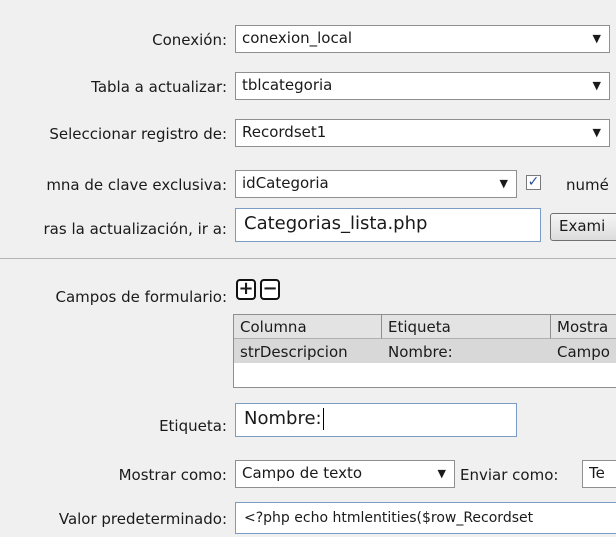 The image size is (616, 537). I want to click on send-as-select: Te, so click(599, 474).